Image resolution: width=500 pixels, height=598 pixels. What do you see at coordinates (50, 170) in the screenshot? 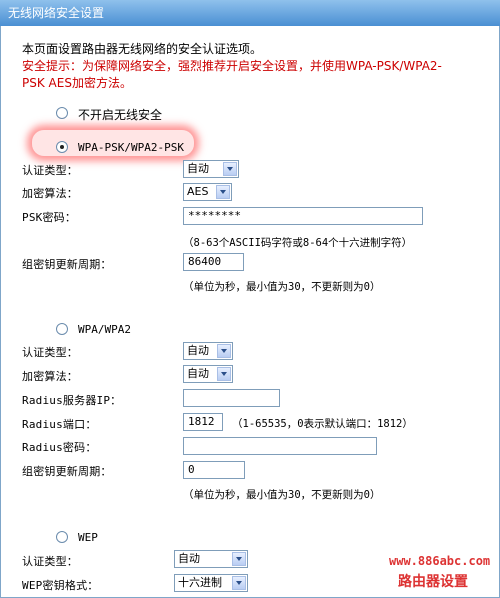
I see `wpapsk-auth-label: 认证类型：` at bounding box center [50, 170].